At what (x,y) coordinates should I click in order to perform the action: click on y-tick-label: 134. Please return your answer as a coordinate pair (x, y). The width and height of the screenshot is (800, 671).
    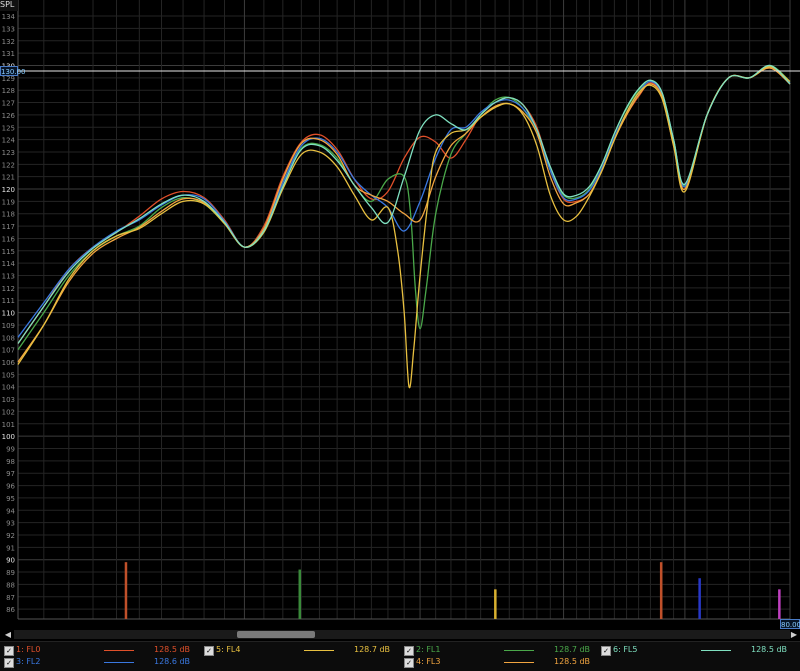
    Looking at the image, I should click on (9, 17).